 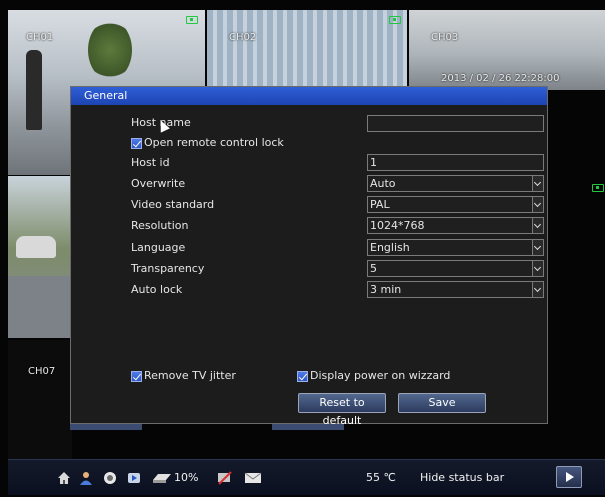 What do you see at coordinates (306, 477) in the screenshot?
I see `status-bar: 10% 55 ℃ Hide status bar` at bounding box center [306, 477].